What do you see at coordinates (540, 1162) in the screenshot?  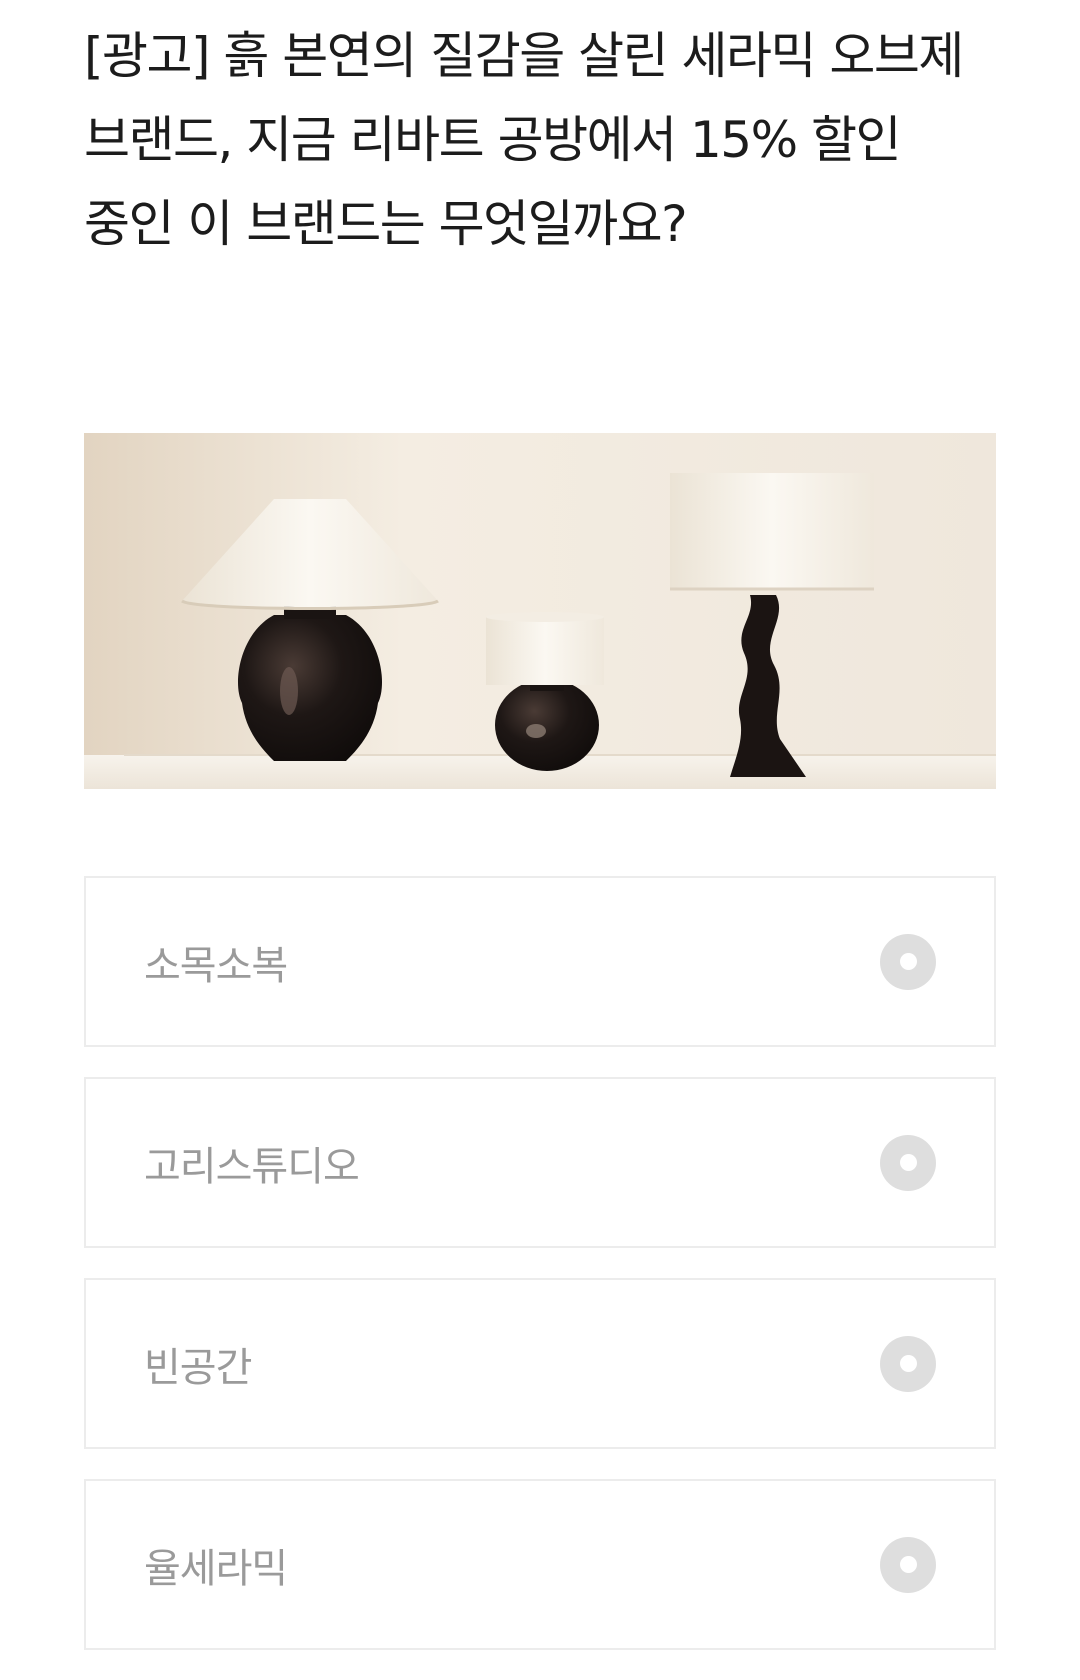 I see `answer-option-2: 고리스튜디오` at bounding box center [540, 1162].